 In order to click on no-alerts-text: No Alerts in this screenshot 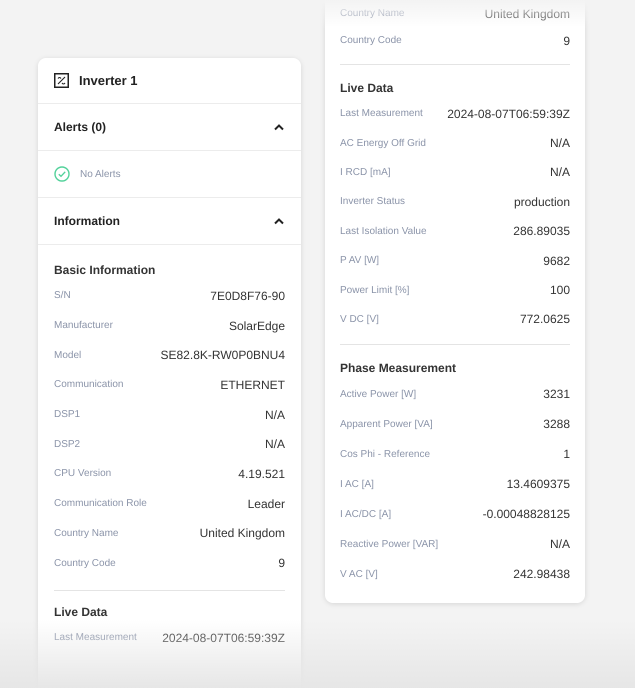, I will do `click(100, 175)`.